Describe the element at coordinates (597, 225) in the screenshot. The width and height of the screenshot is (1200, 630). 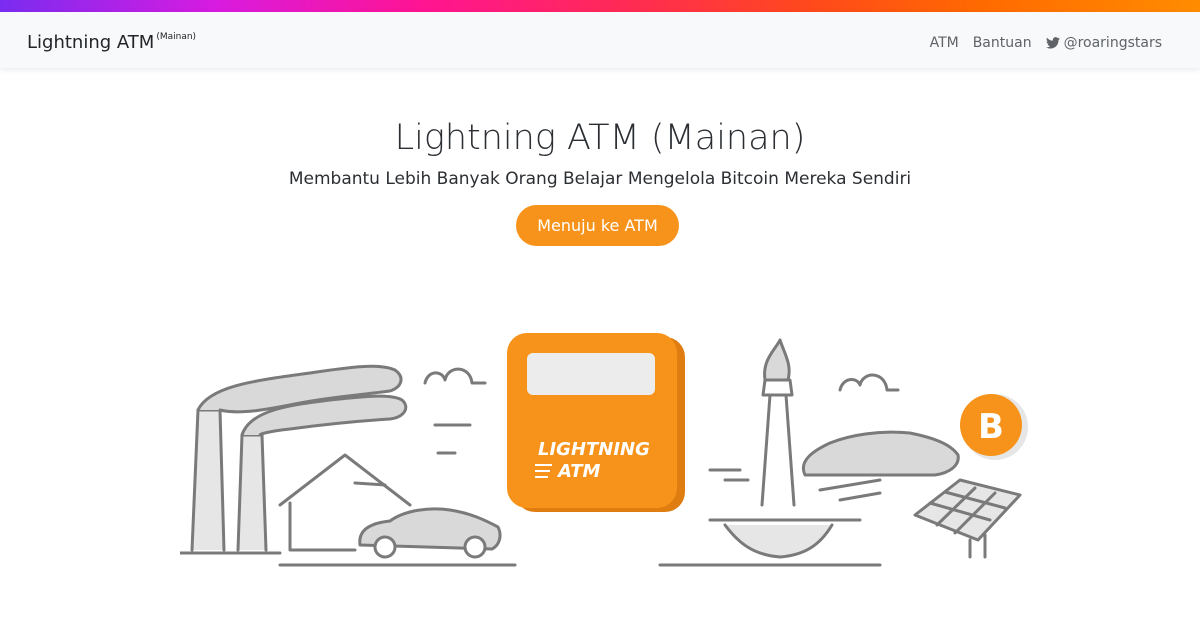
I see `go-to-atm-button: Menuju ke ATM` at that location.